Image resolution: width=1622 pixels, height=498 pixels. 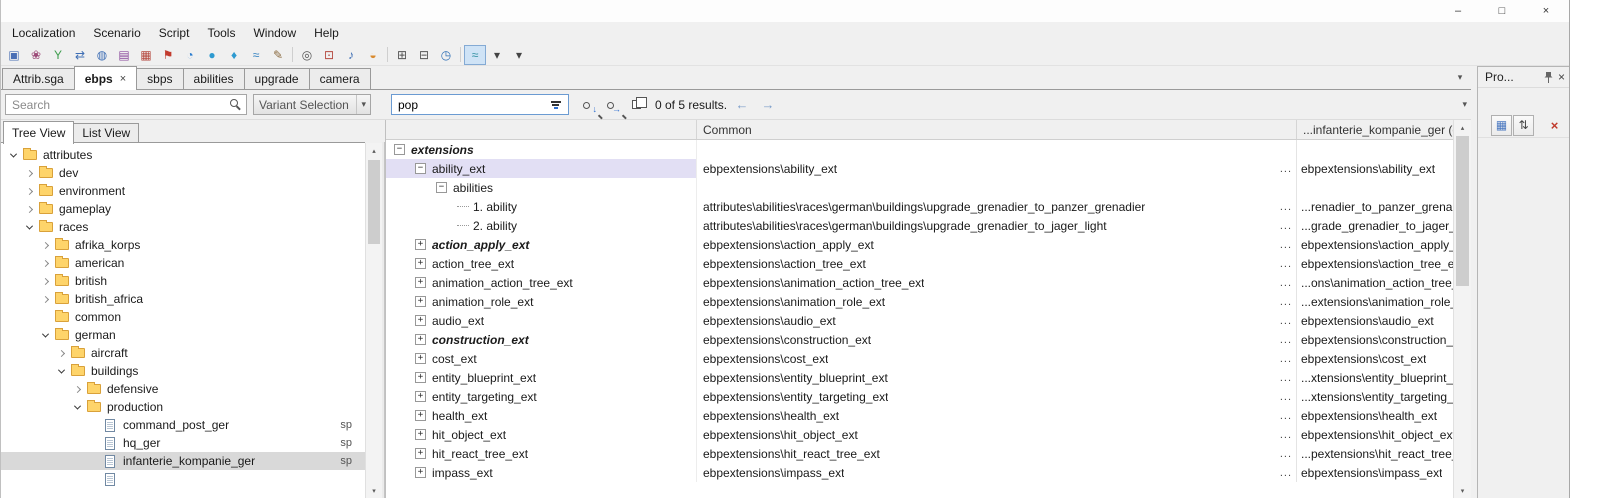 What do you see at coordinates (212, 55) in the screenshot?
I see `sphere-icon: ●` at bounding box center [212, 55].